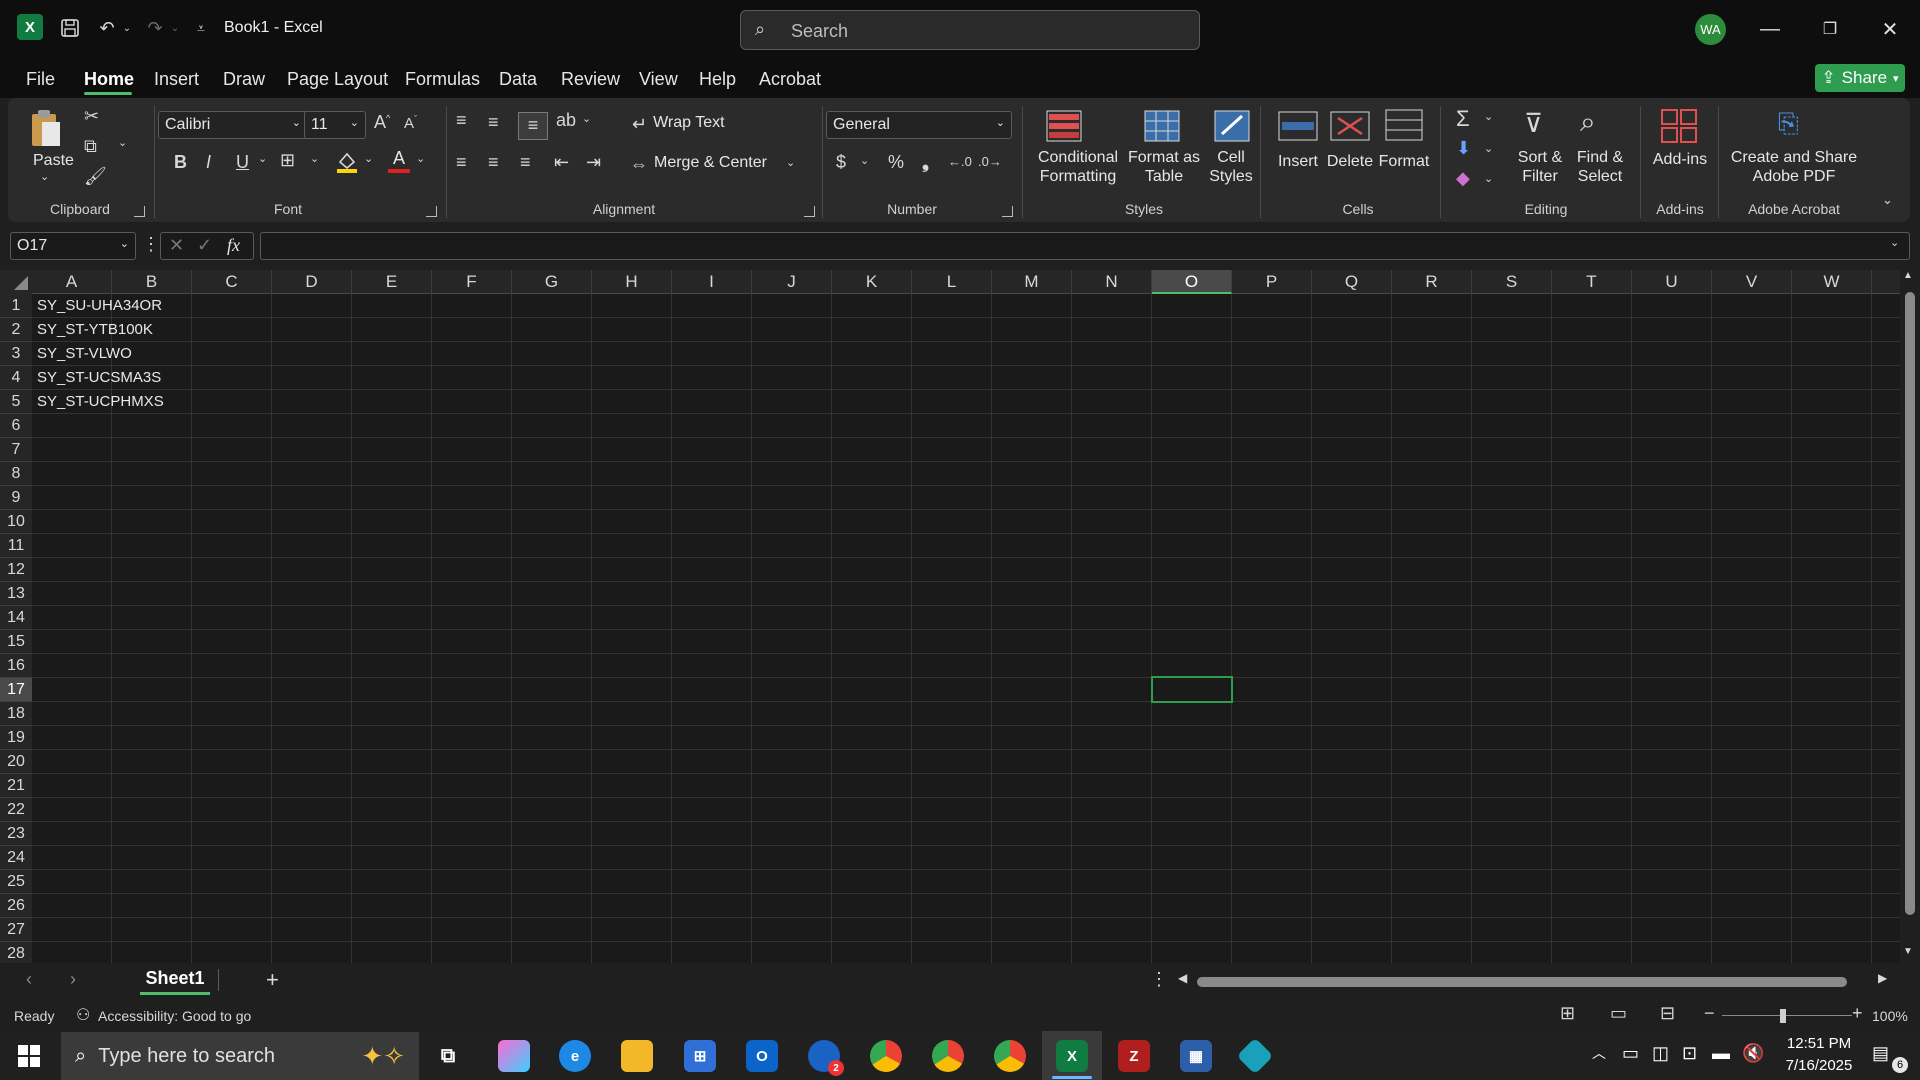 This screenshot has width=1920, height=1080. I want to click on cell-styles-icon, so click(1232, 126).